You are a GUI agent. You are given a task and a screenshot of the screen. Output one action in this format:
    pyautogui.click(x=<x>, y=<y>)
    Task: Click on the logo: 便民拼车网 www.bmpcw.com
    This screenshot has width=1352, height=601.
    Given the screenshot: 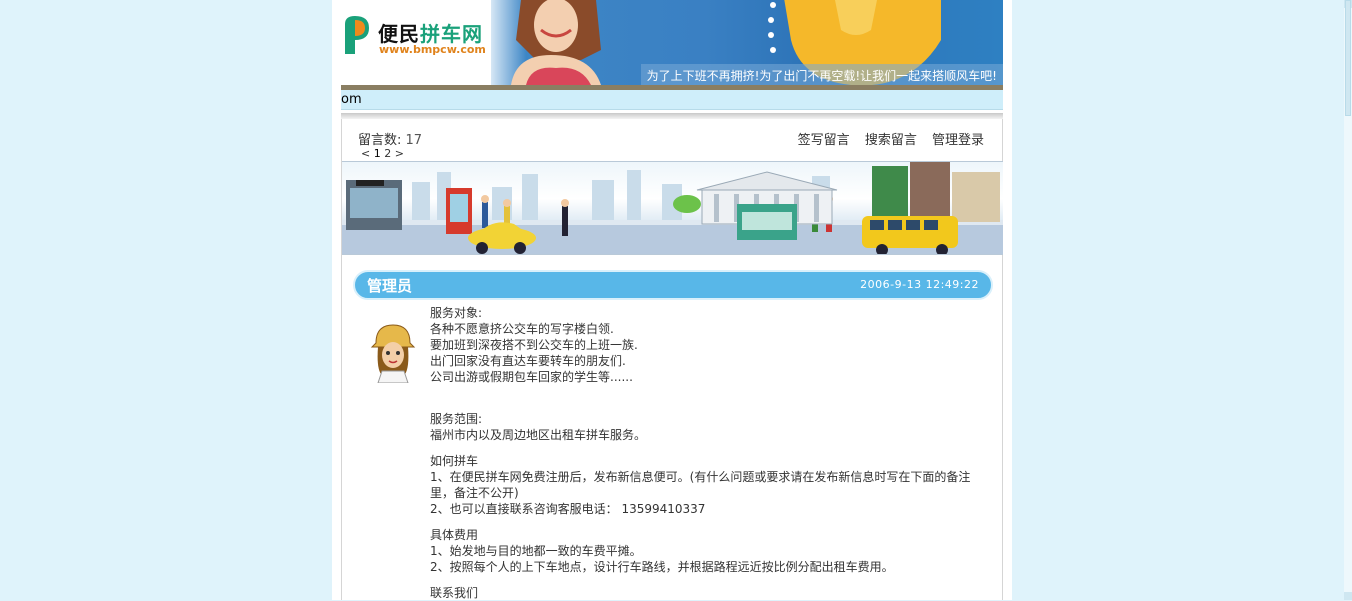 What is the action you would take?
    pyautogui.click(x=416, y=42)
    